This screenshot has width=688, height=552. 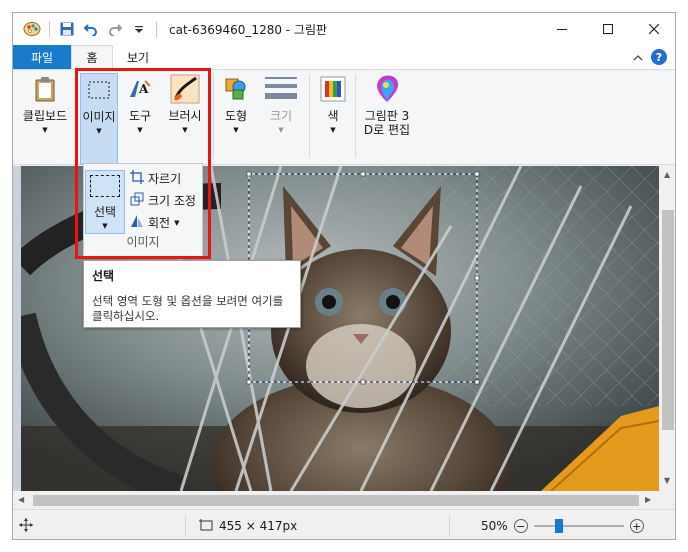 I want to click on cursor-position, so click(x=26, y=524).